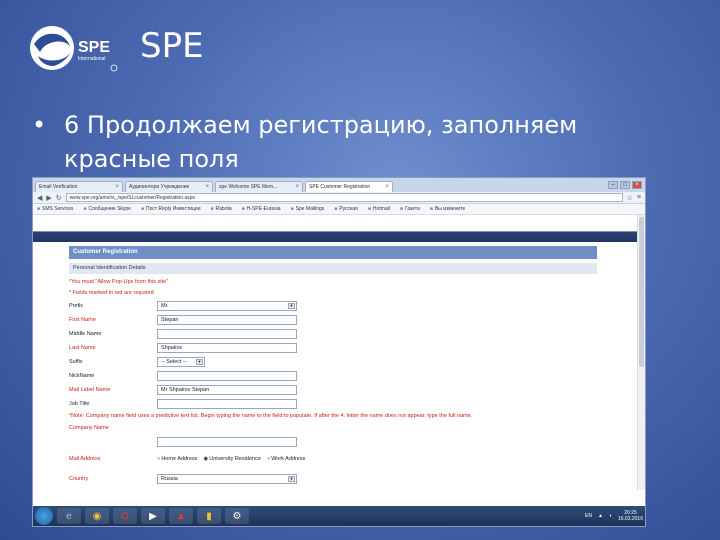 Image resolution: width=720 pixels, height=540 pixels. I want to click on bookmark-item: H-SPE-Eurasia, so click(261, 209).